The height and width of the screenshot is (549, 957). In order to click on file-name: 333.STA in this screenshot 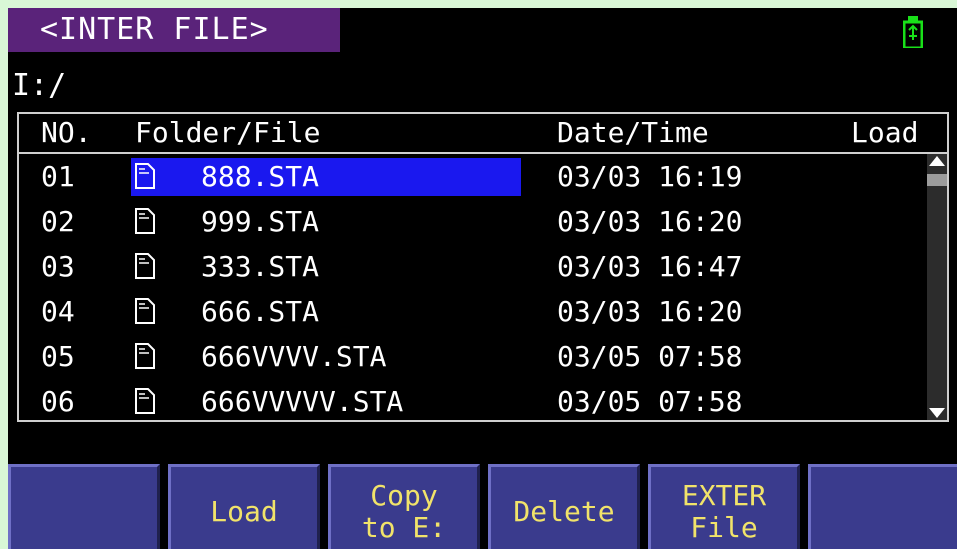, I will do `click(260, 266)`.